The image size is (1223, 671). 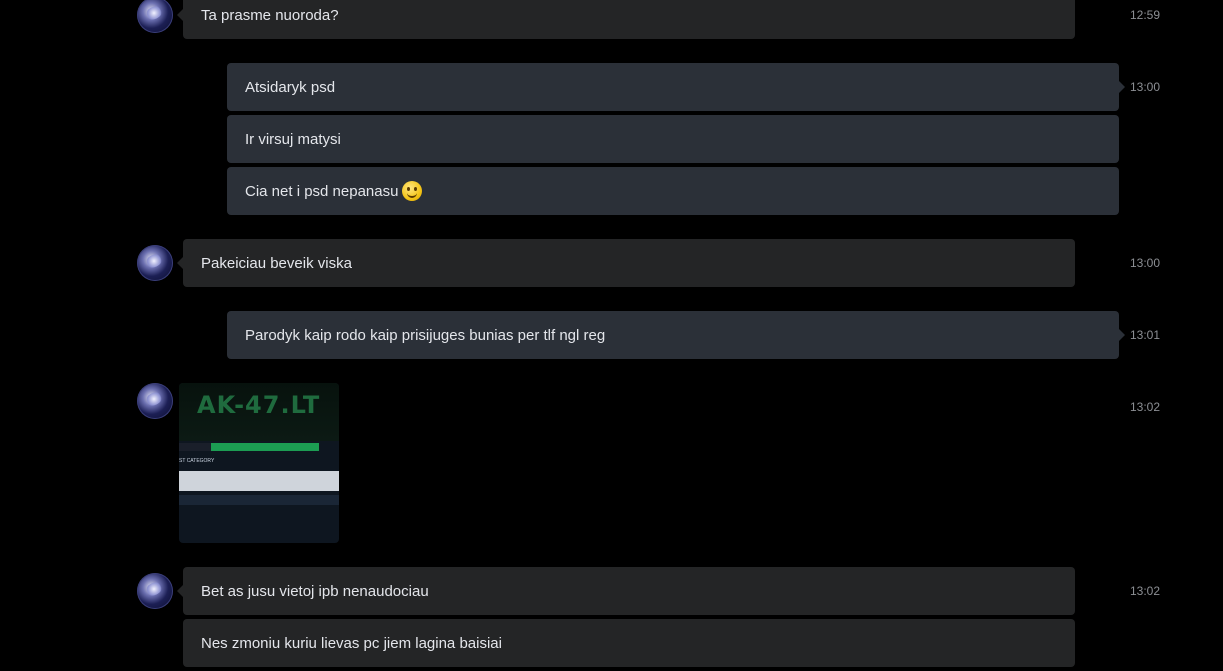 What do you see at coordinates (322, 191) in the screenshot?
I see `message-text: Cia net i psd nepanasu` at bounding box center [322, 191].